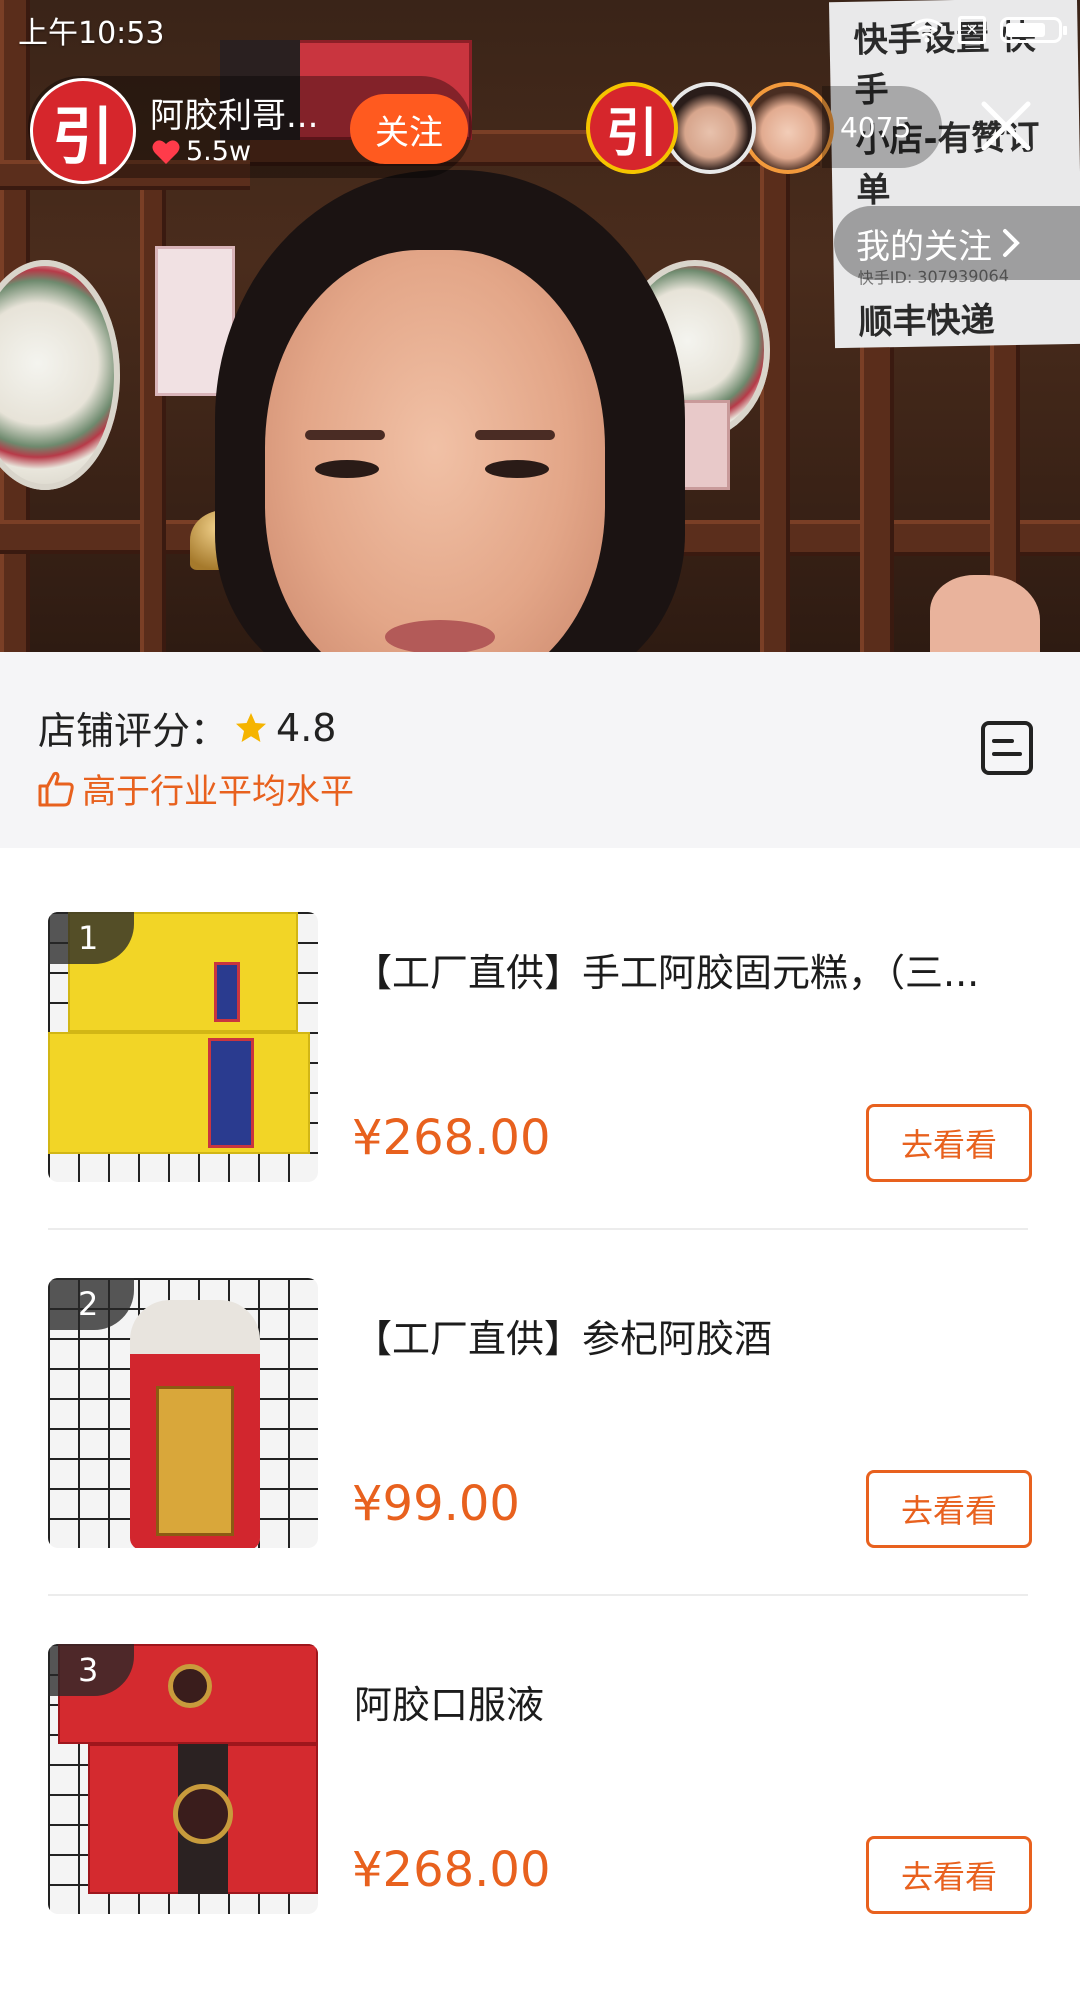 This screenshot has height=2010, width=1080. Describe the element at coordinates (882, 127) in the screenshot. I see `viewer-count: 4075` at that location.